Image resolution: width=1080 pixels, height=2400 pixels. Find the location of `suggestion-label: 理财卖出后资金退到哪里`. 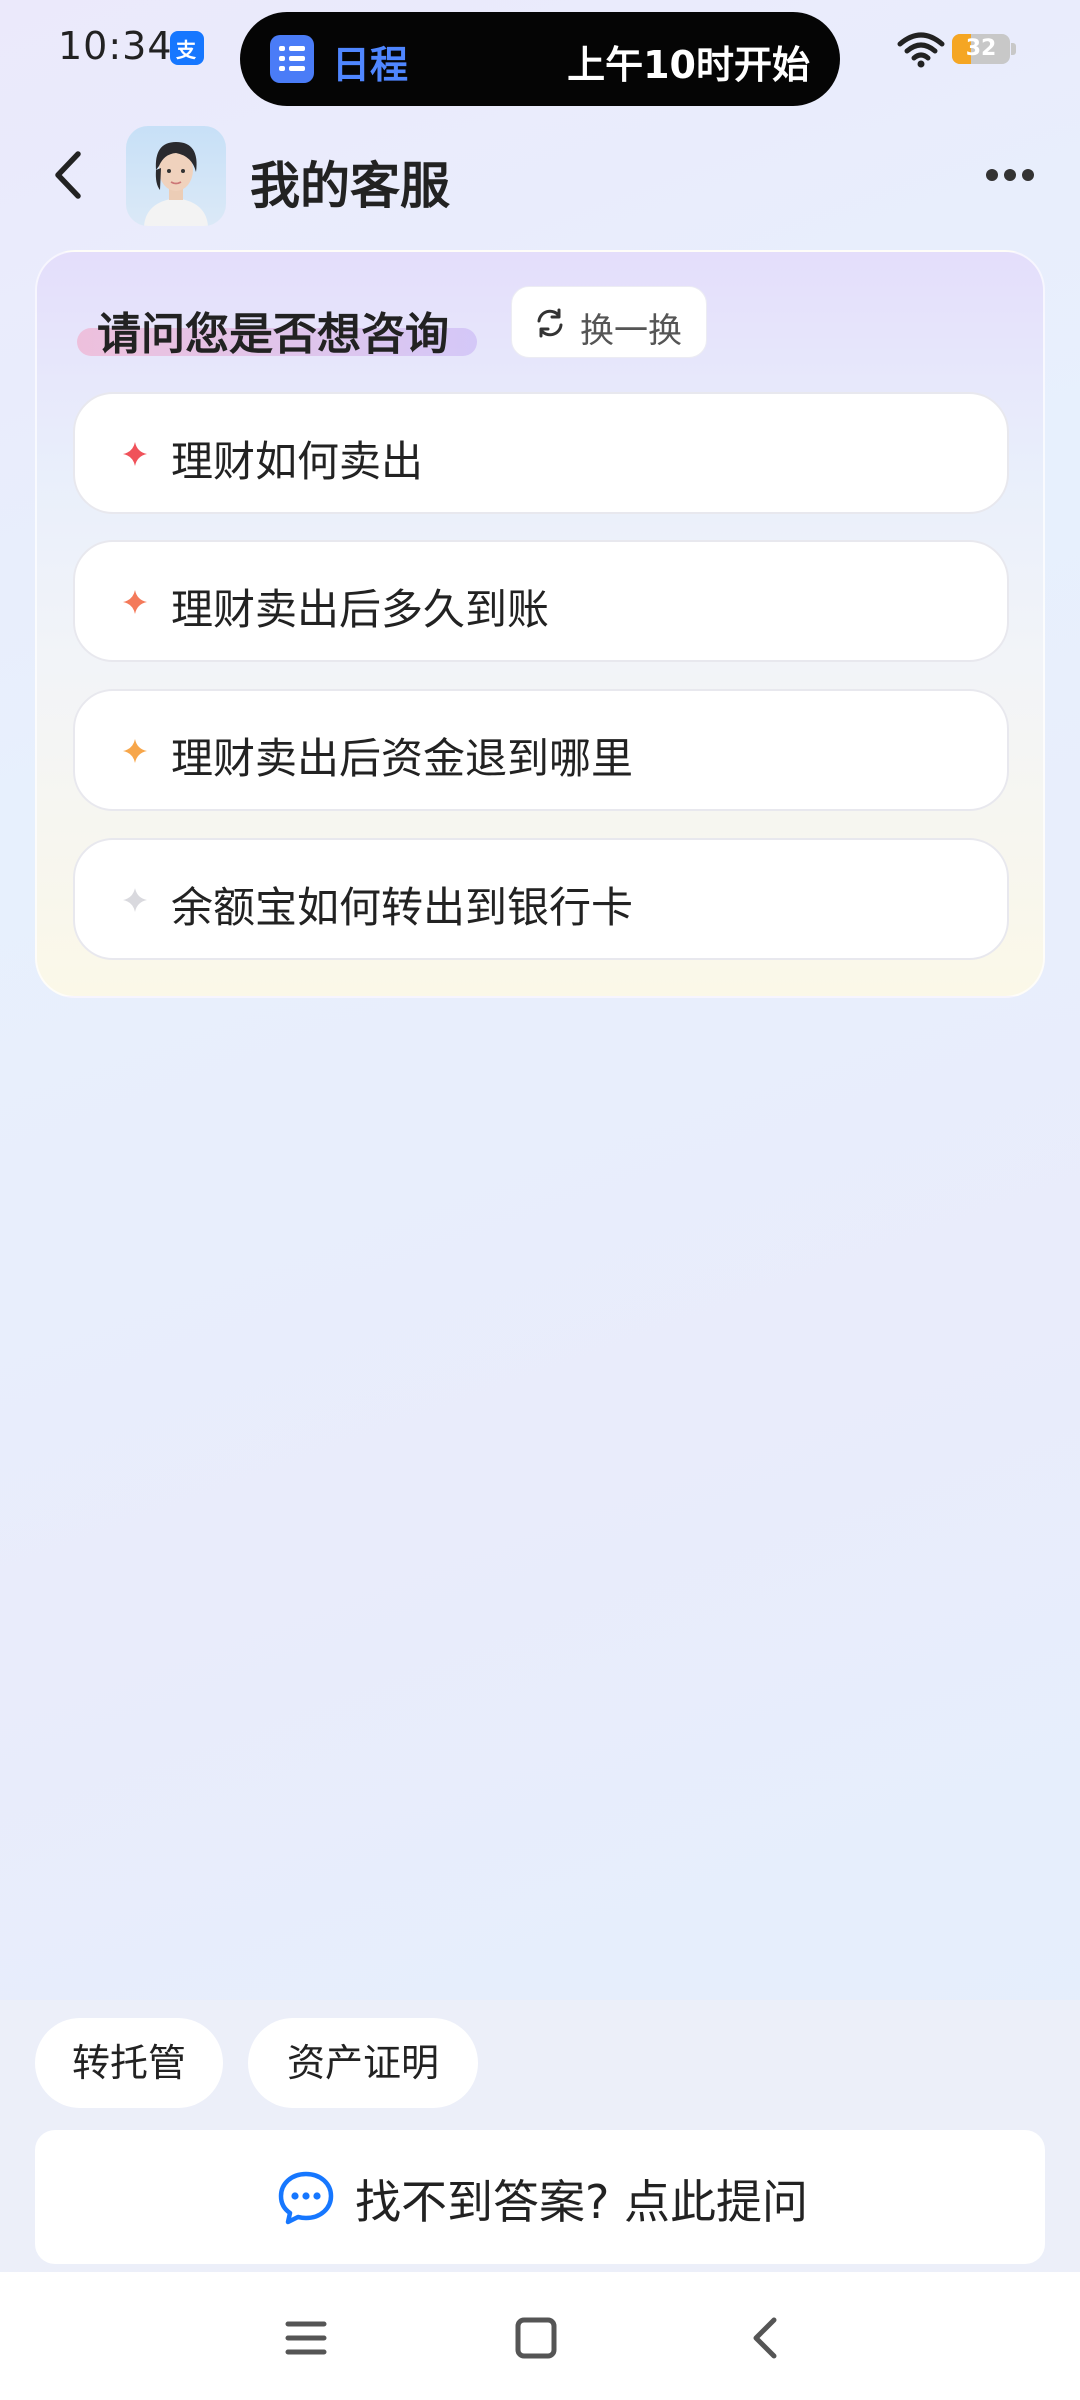

suggestion-label: 理财卖出后资金退到哪里 is located at coordinates (402, 758).